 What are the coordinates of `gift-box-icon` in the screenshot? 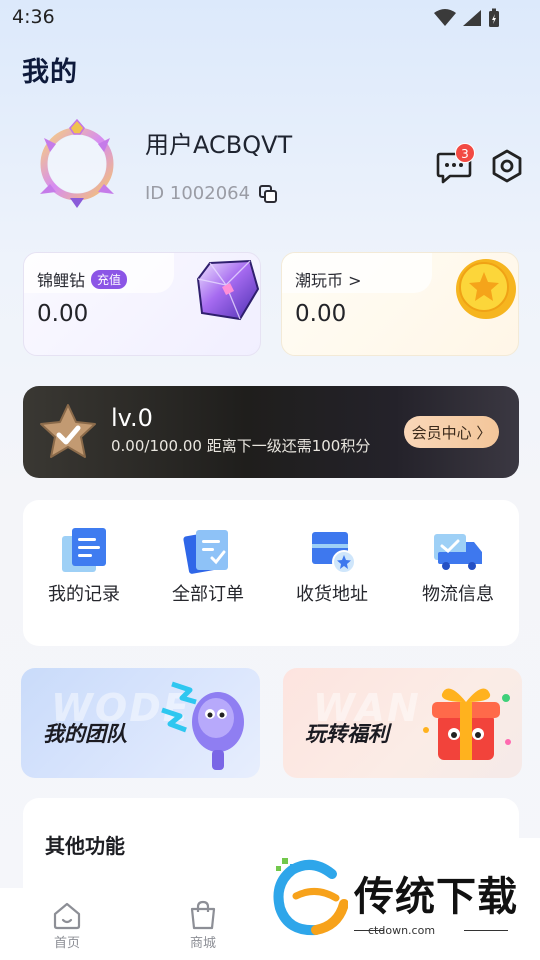 It's located at (467, 724).